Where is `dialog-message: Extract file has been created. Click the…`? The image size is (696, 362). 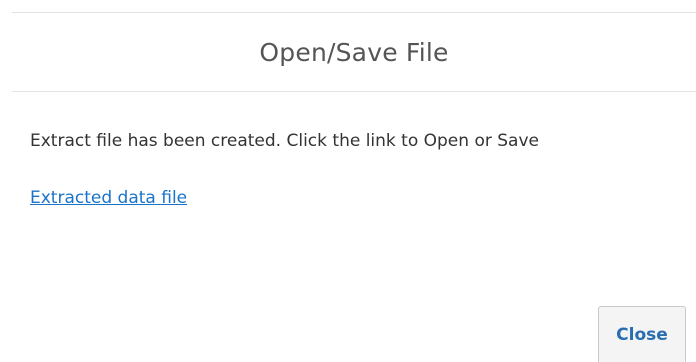 dialog-message: Extract file has been created. Click the… is located at coordinates (284, 141).